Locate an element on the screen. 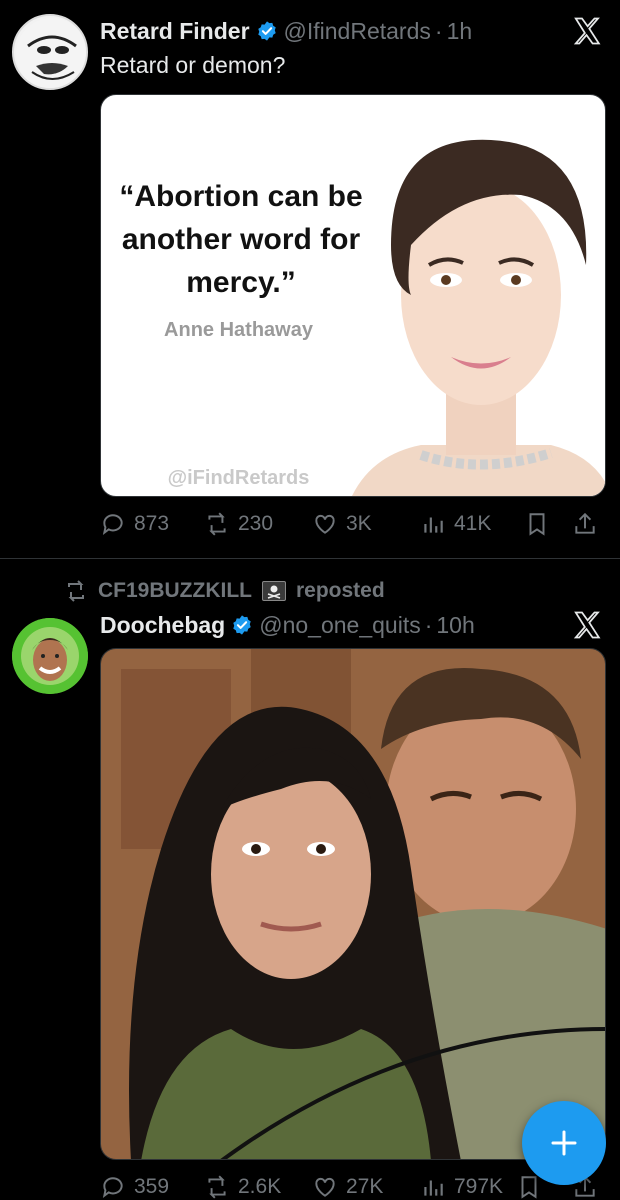 The image size is (620, 1200). tweet-actions: 873 230 3K 41K is located at coordinates (353, 524).